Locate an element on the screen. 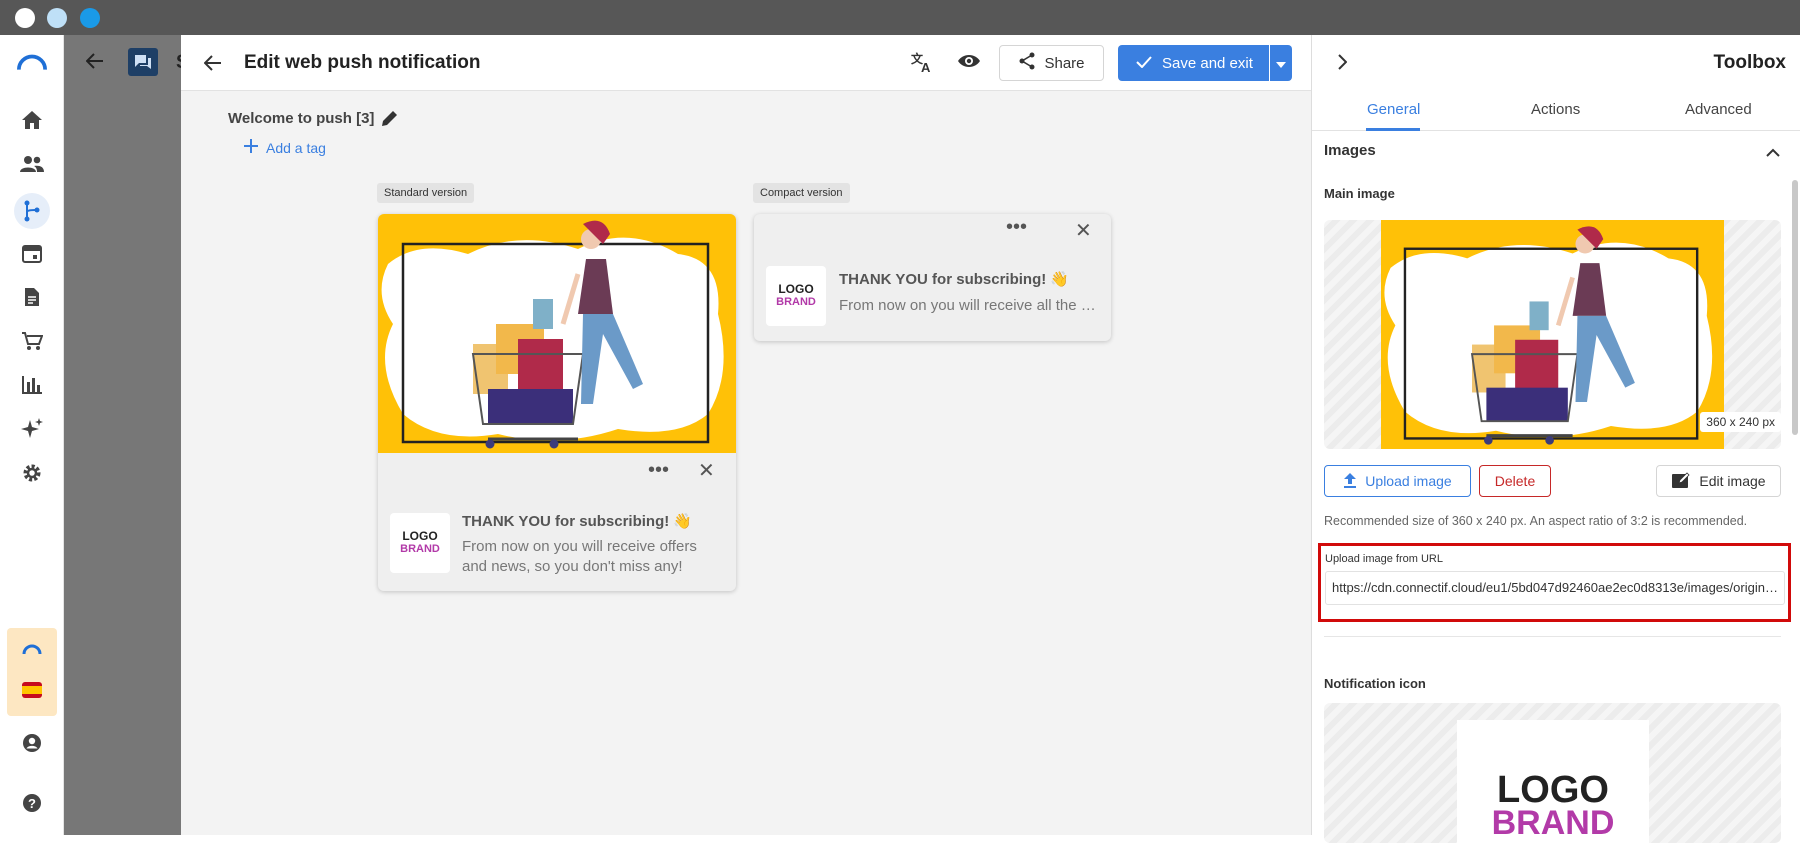 The height and width of the screenshot is (843, 1800). notification-icon-logo-brand: LOGO BRAND is located at coordinates (1553, 781).